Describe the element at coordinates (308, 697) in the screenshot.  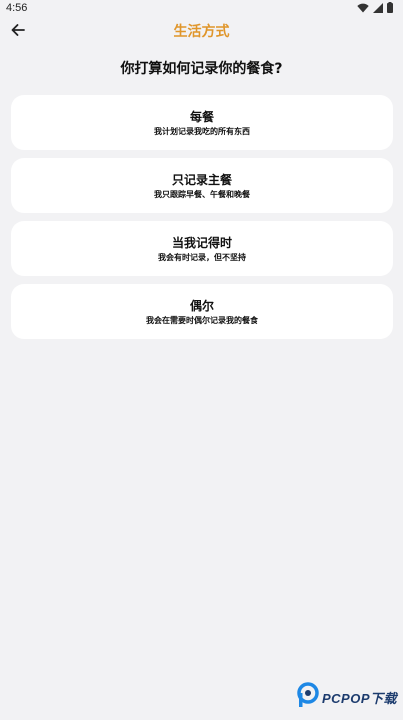
I see `pcpop-logo-icon` at that location.